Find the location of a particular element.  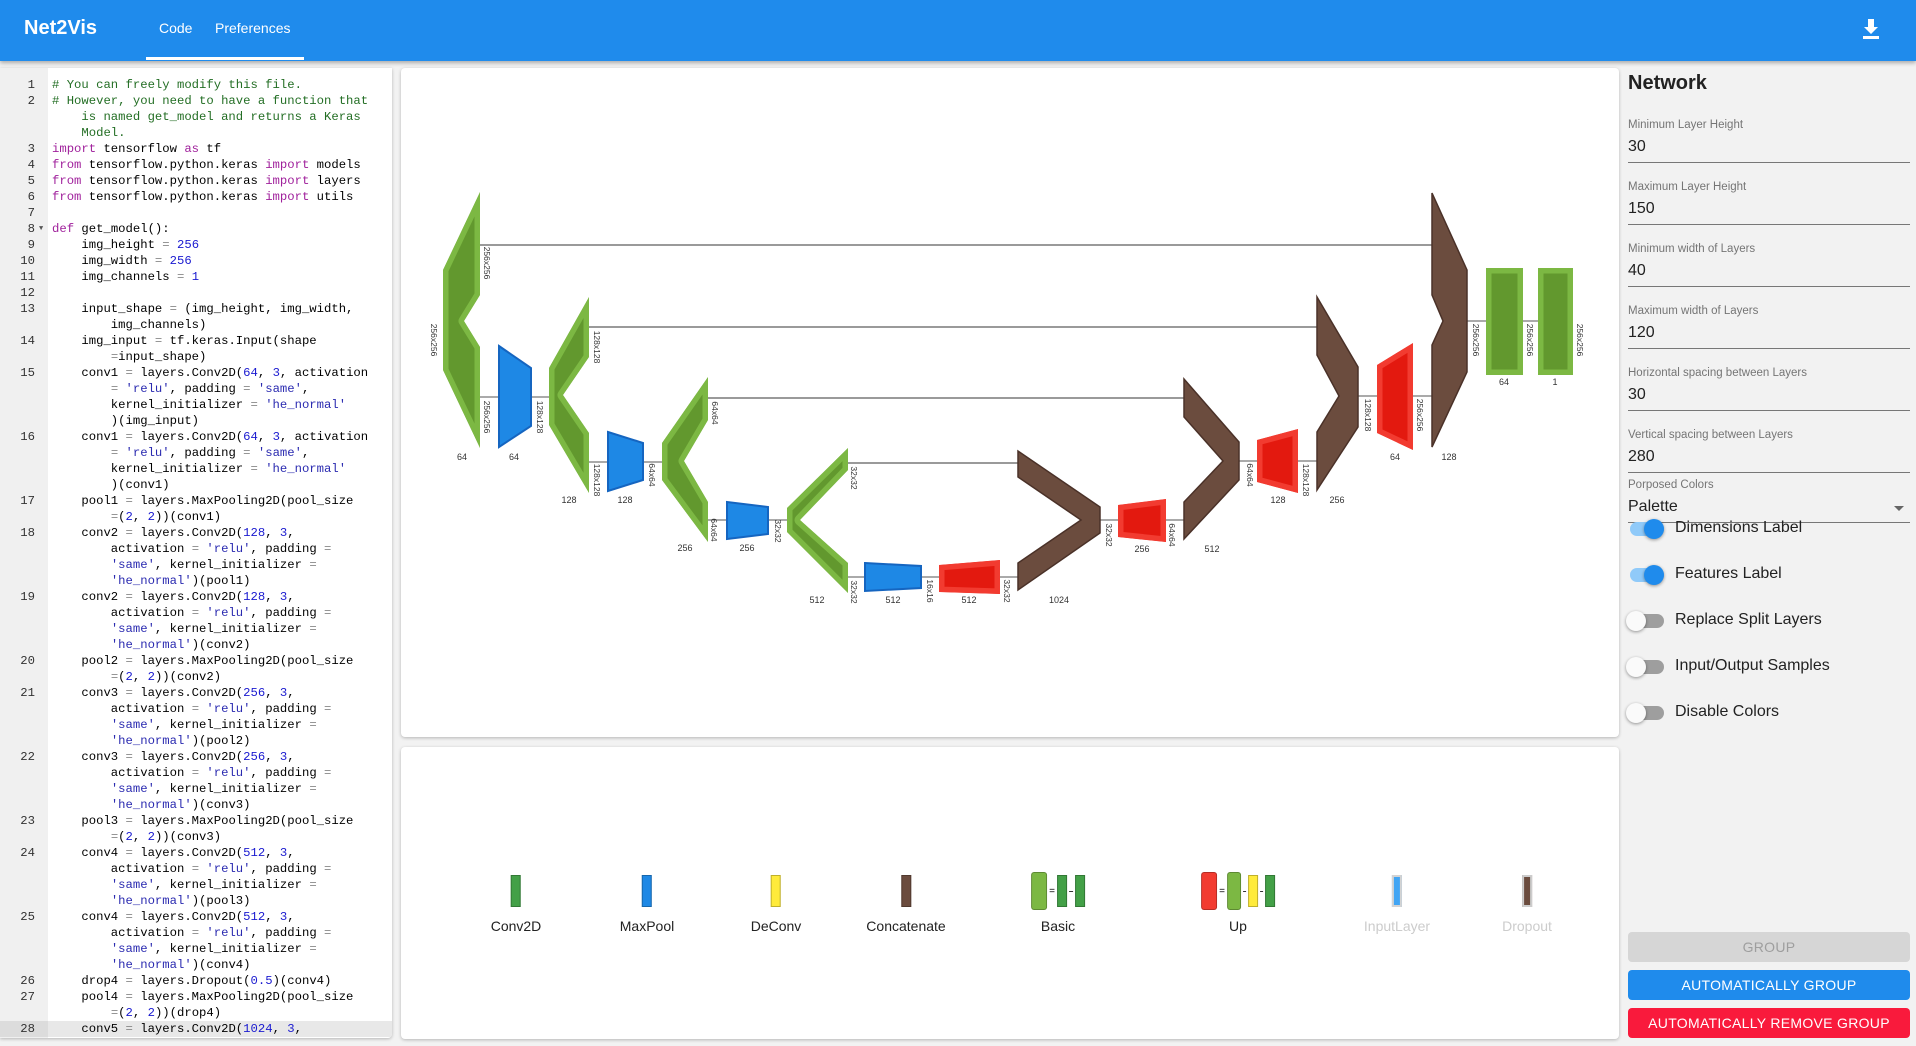

layer-concat: 256 128x128 is located at coordinates (1344, 399).